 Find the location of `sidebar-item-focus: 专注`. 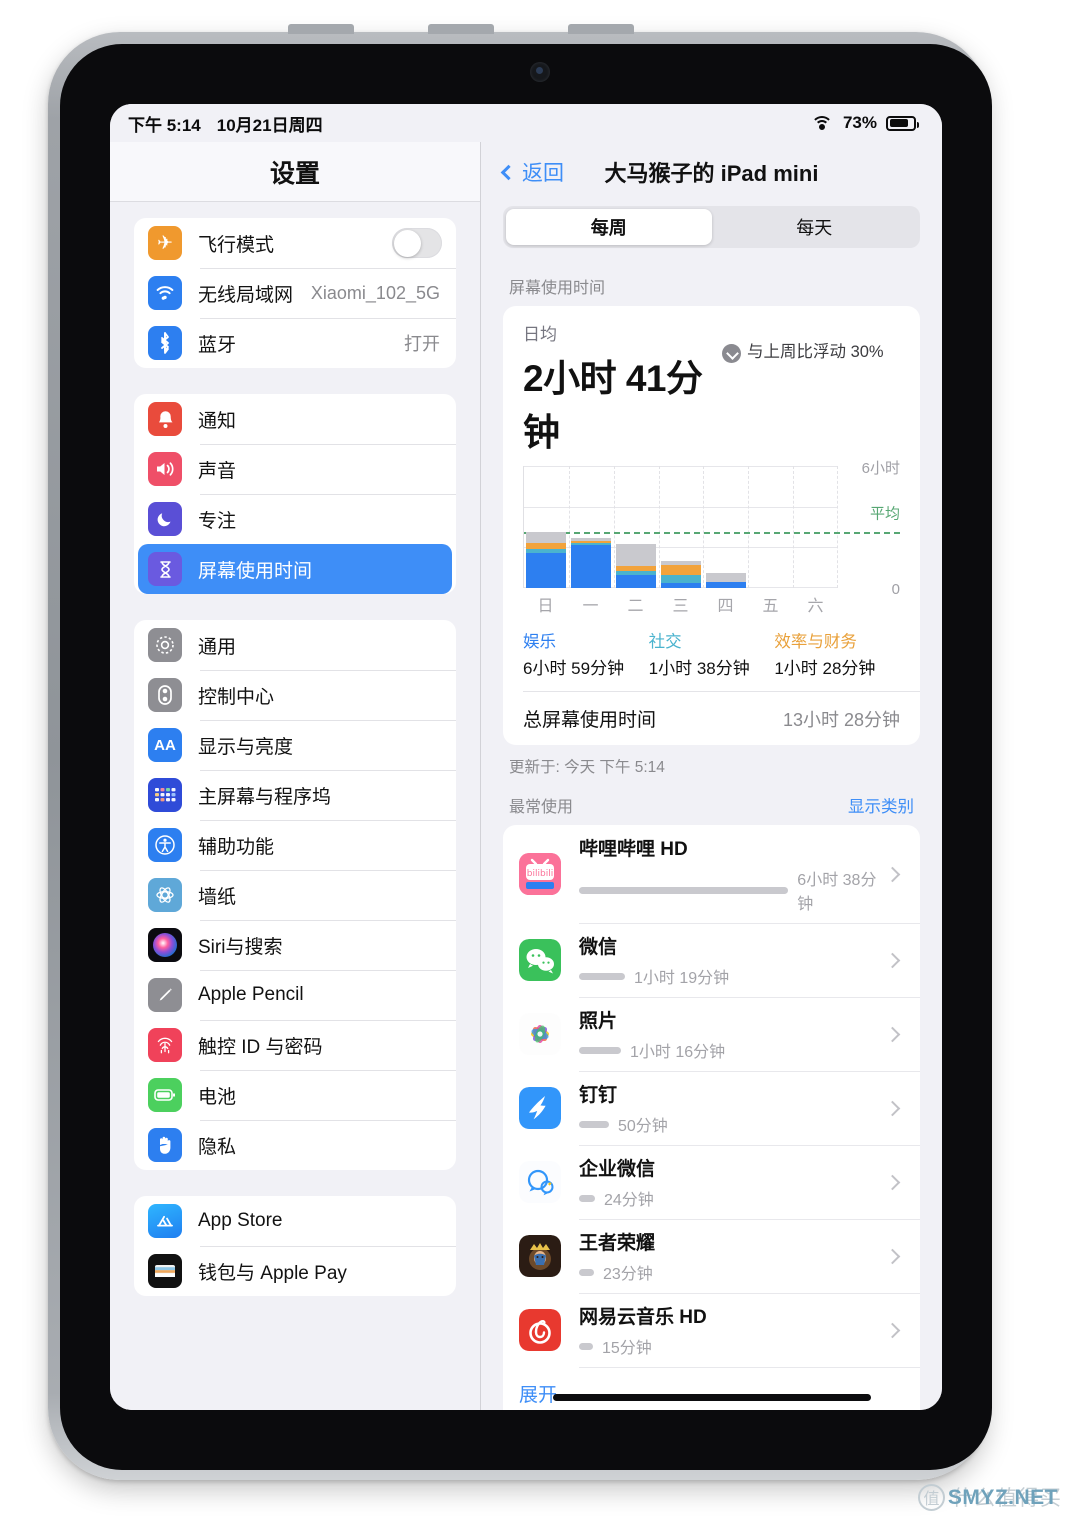

sidebar-item-focus: 专注 is located at coordinates (295, 519).